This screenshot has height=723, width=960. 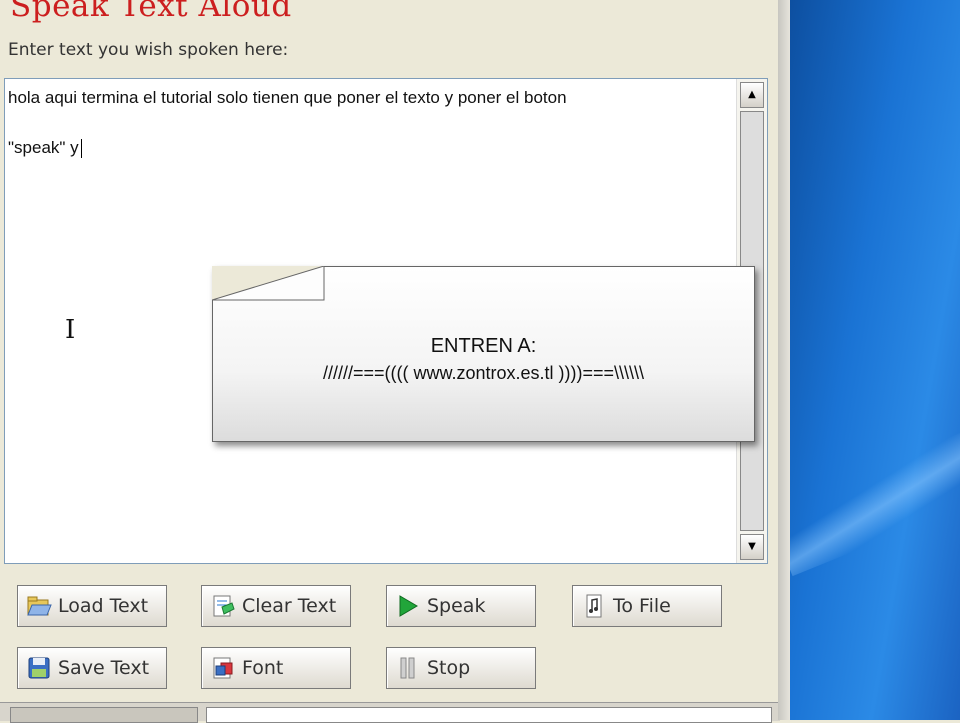 What do you see at coordinates (103, 606) in the screenshot?
I see `load-text-label: Load Text` at bounding box center [103, 606].